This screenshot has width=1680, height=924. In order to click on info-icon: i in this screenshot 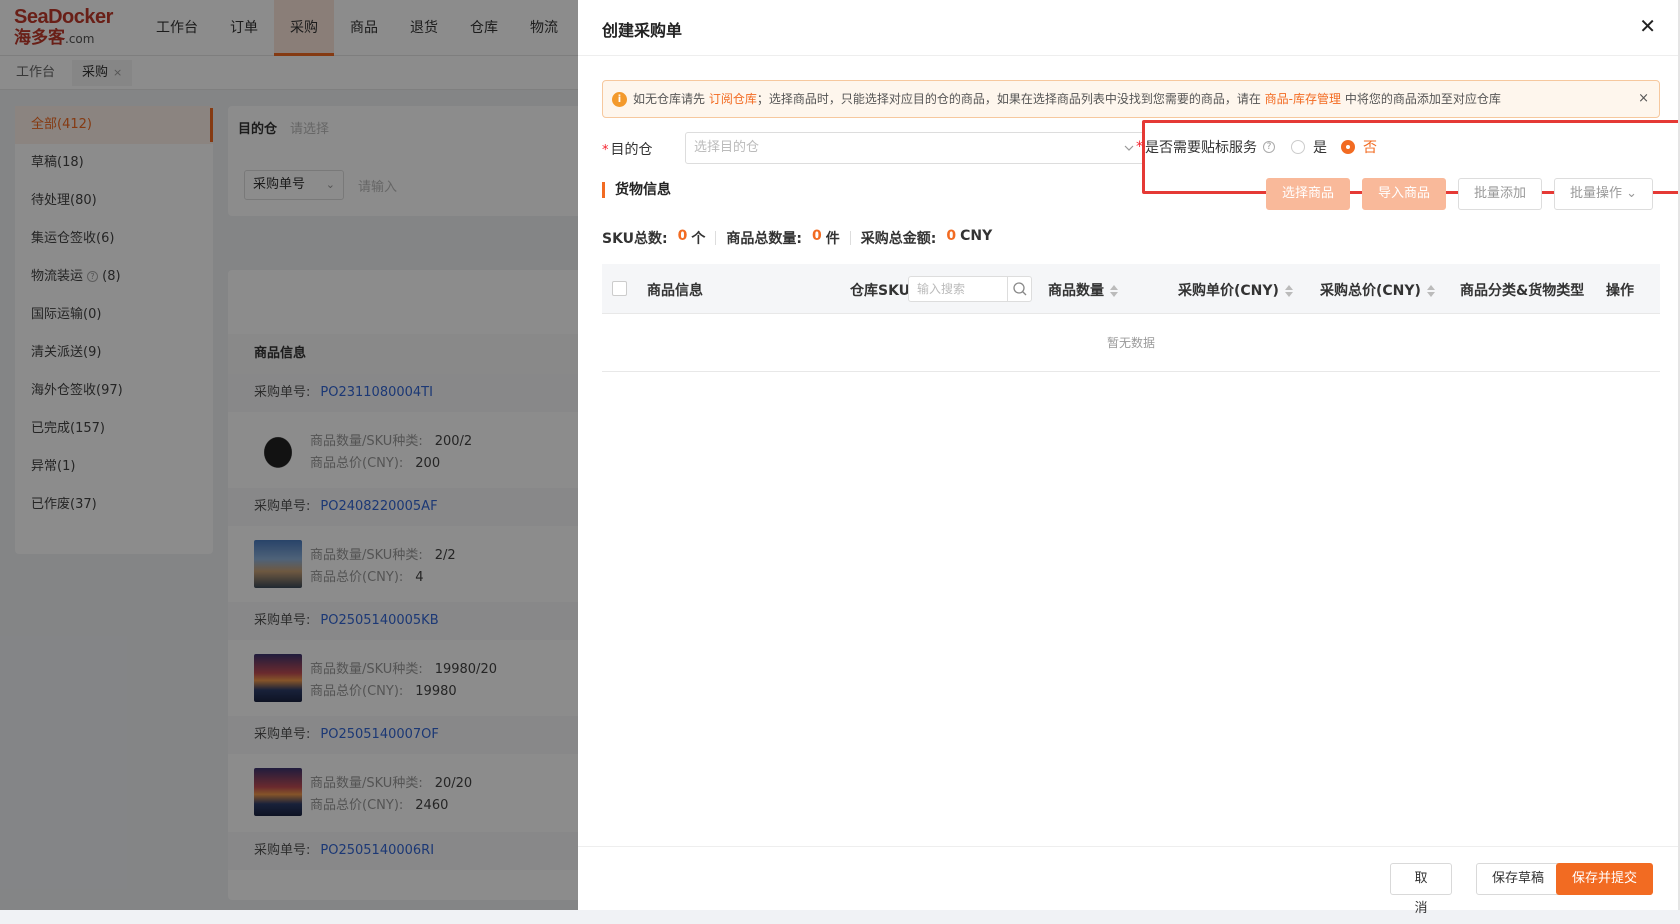, I will do `click(619, 99)`.